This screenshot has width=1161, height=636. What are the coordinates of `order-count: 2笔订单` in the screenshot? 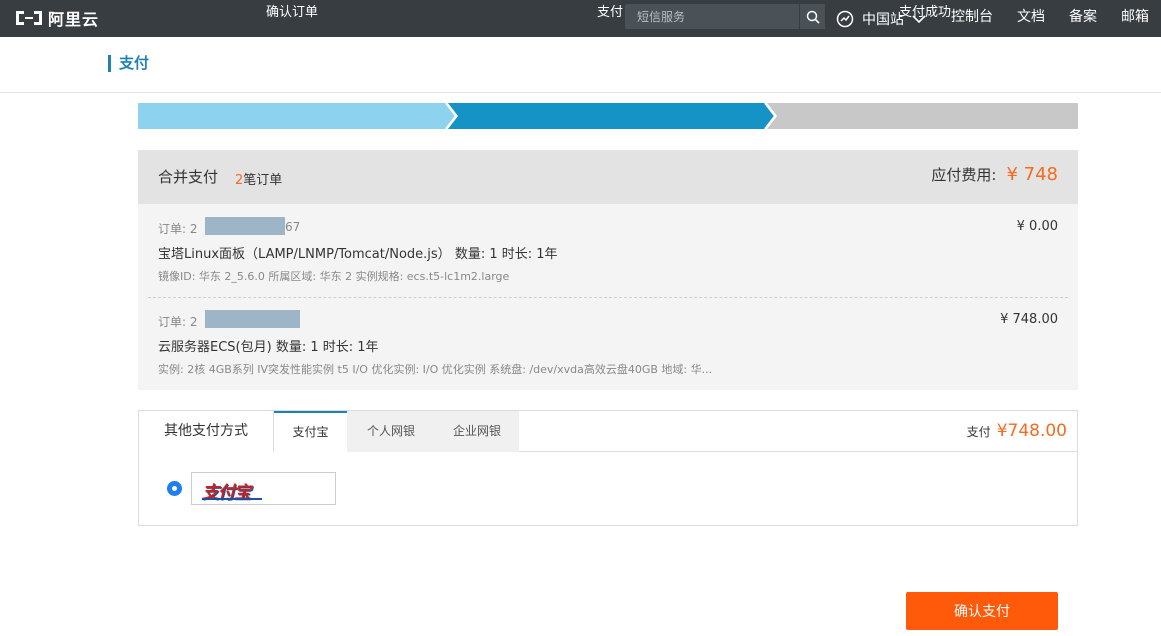 It's located at (258, 178).